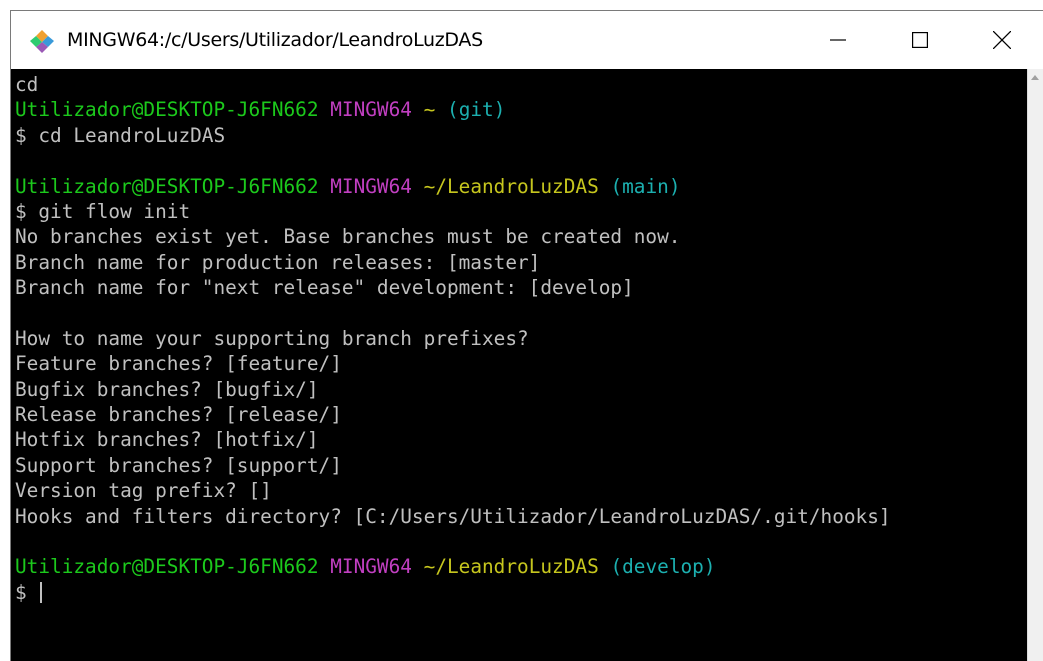 The height and width of the screenshot is (661, 1043). Describe the element at coordinates (453, 363) in the screenshot. I see `output-line: Feature branches? [feature/]` at that location.